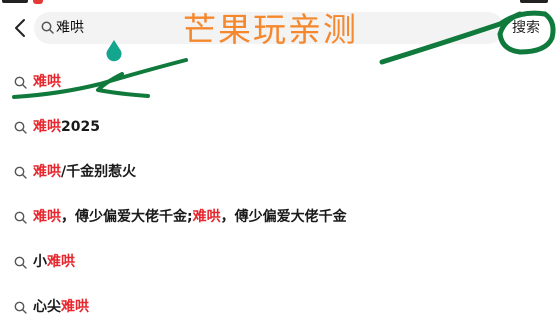 Image resolution: width=558 pixels, height=318 pixels. I want to click on suggestion-fragment: /千金别惹火, so click(99, 172).